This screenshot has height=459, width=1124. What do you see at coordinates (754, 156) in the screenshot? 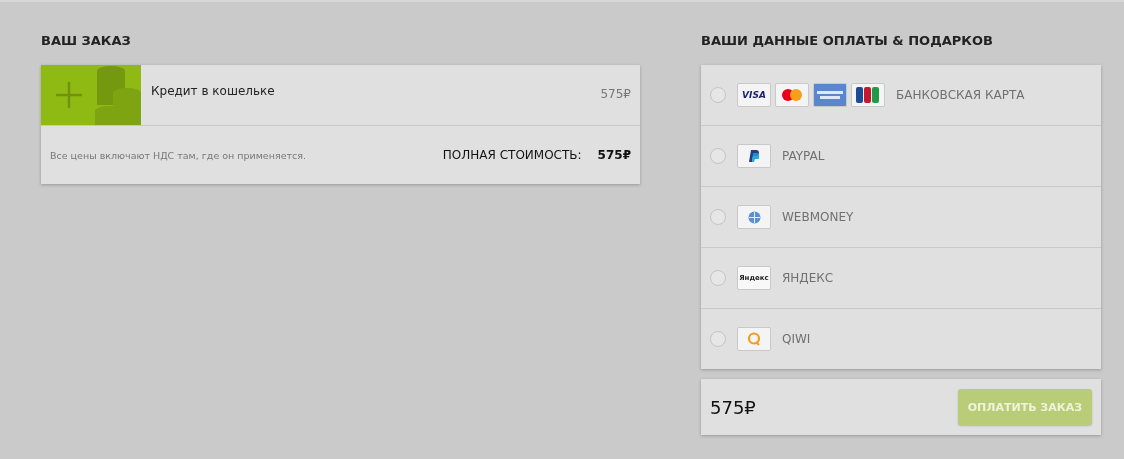
I see `paypal-logo` at bounding box center [754, 156].